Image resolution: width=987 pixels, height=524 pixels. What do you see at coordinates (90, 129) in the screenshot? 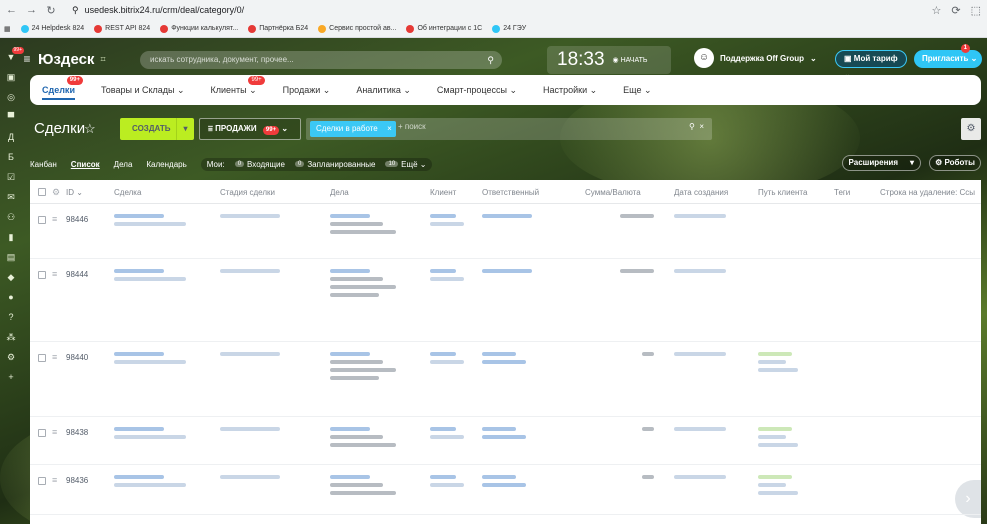
I see `favorite-star-icon: ☆` at bounding box center [90, 129].